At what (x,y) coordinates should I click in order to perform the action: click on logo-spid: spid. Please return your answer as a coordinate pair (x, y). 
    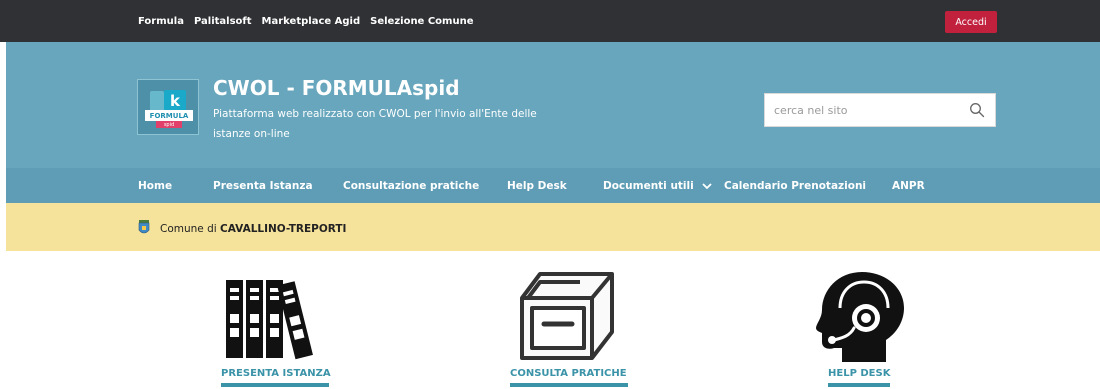
    Looking at the image, I should click on (169, 124).